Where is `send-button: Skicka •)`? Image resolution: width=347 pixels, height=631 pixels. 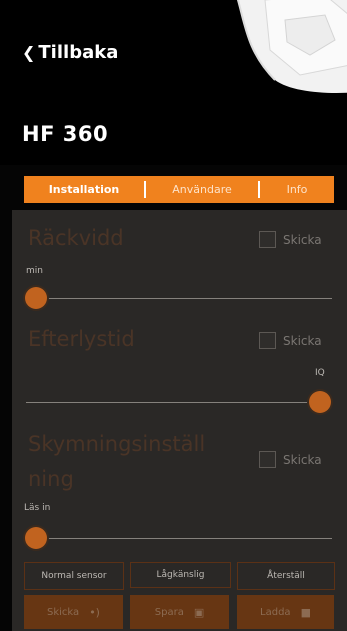 send-button: Skicka •) is located at coordinates (73, 612).